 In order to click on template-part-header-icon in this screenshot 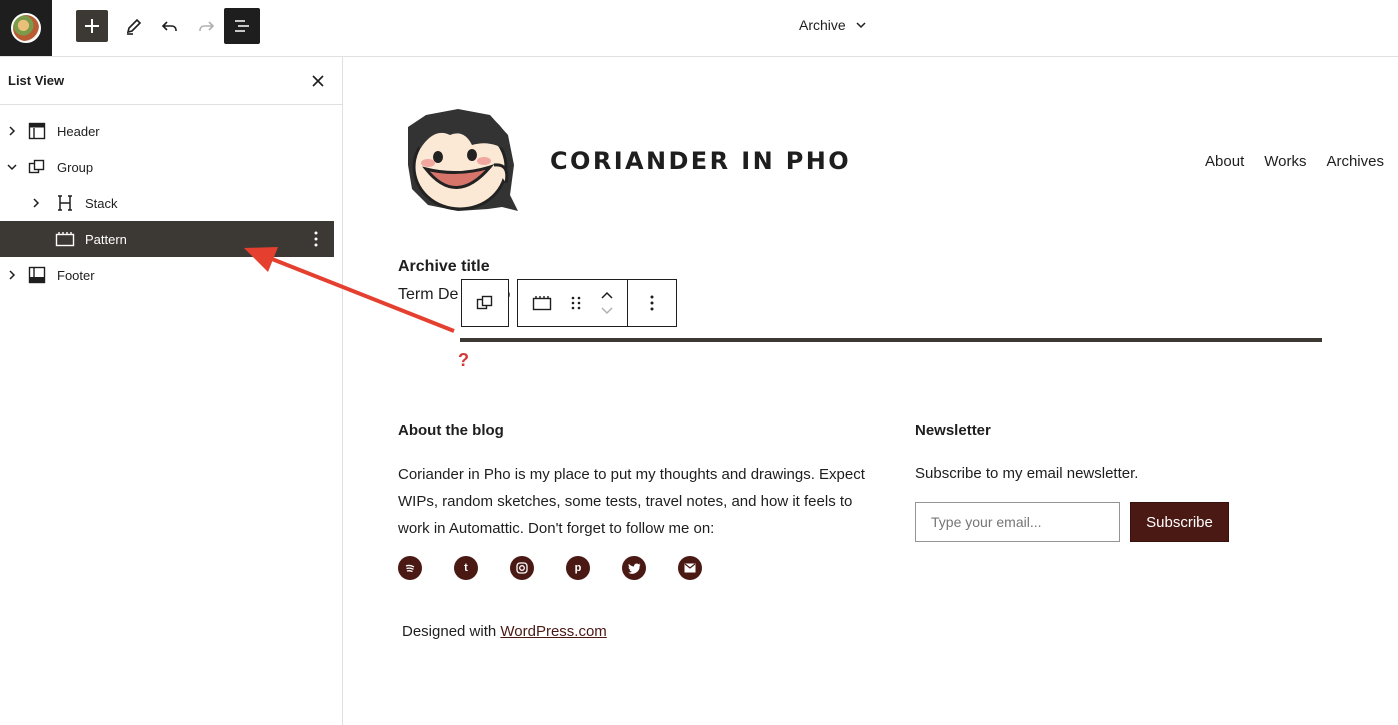, I will do `click(37, 131)`.